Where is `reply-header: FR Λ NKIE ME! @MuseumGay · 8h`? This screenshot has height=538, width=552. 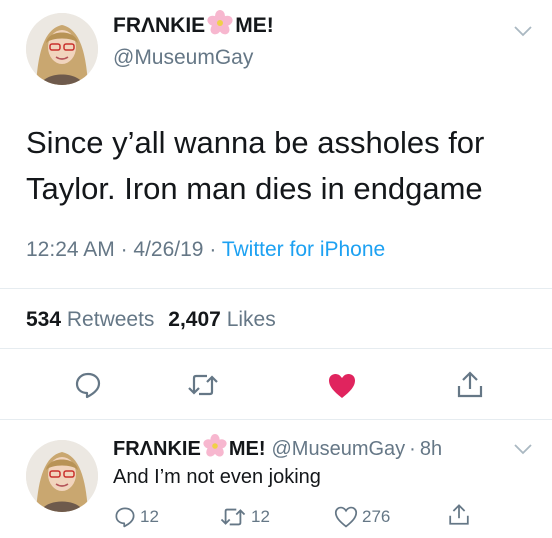
reply-header: FR Λ NKIE ME! @MuseumGay · 8h is located at coordinates (277, 449).